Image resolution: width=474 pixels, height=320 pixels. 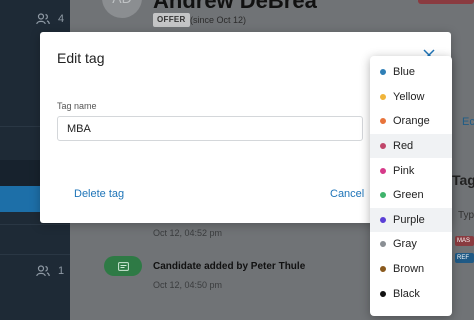 What do you see at coordinates (188, 285) in the screenshot?
I see `feed-timestamp: Oct 12, 04:50 pm` at bounding box center [188, 285].